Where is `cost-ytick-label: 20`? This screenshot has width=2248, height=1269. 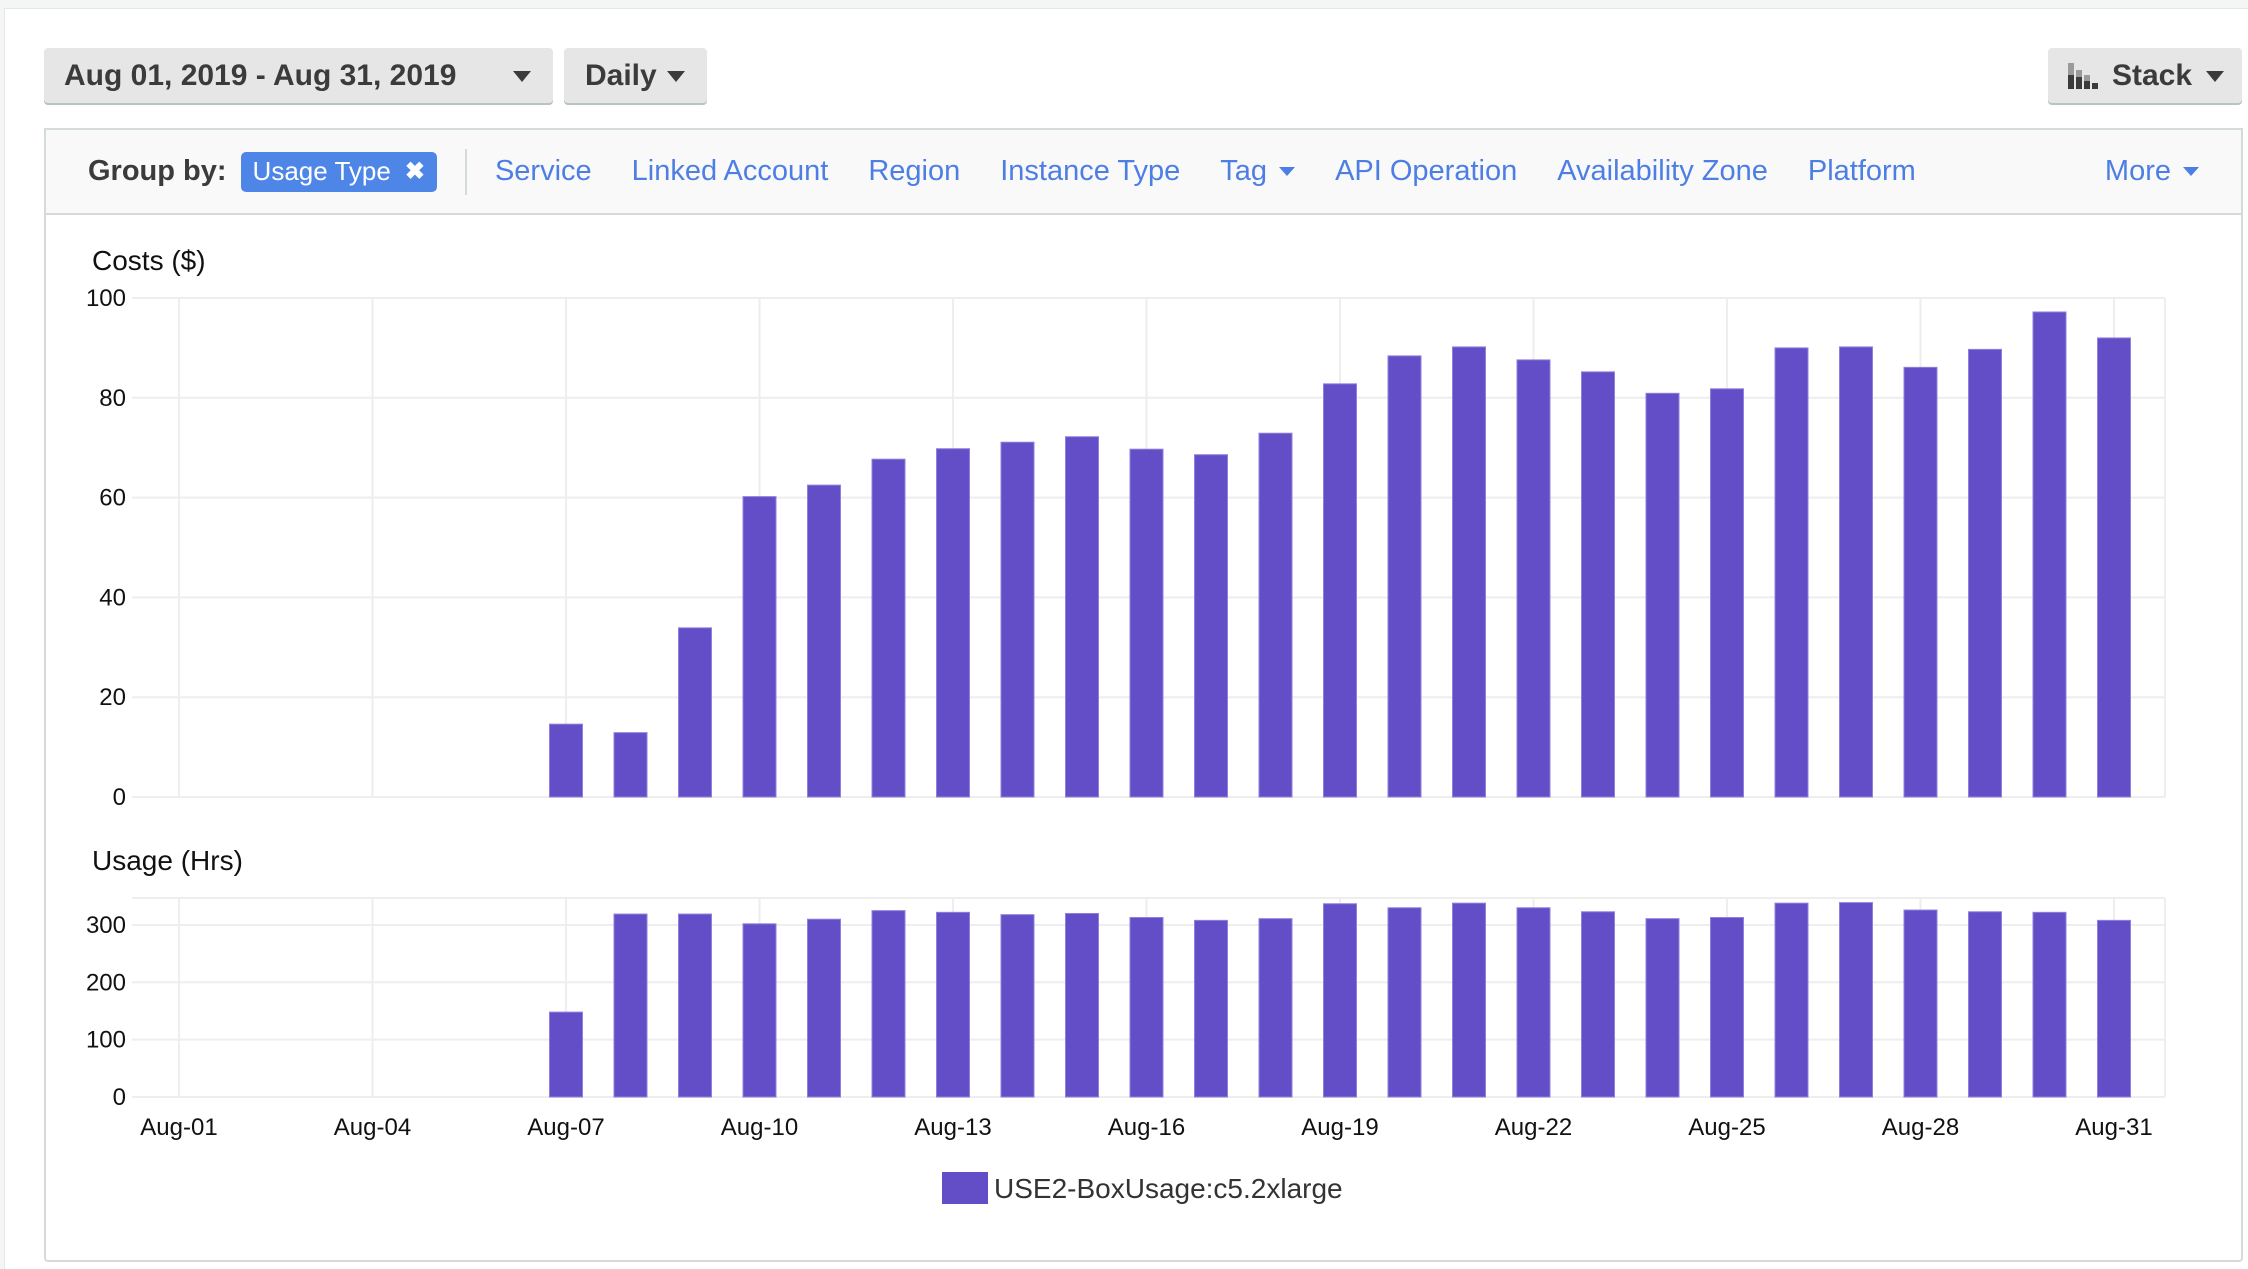
cost-ytick-label: 20 is located at coordinates (112, 697).